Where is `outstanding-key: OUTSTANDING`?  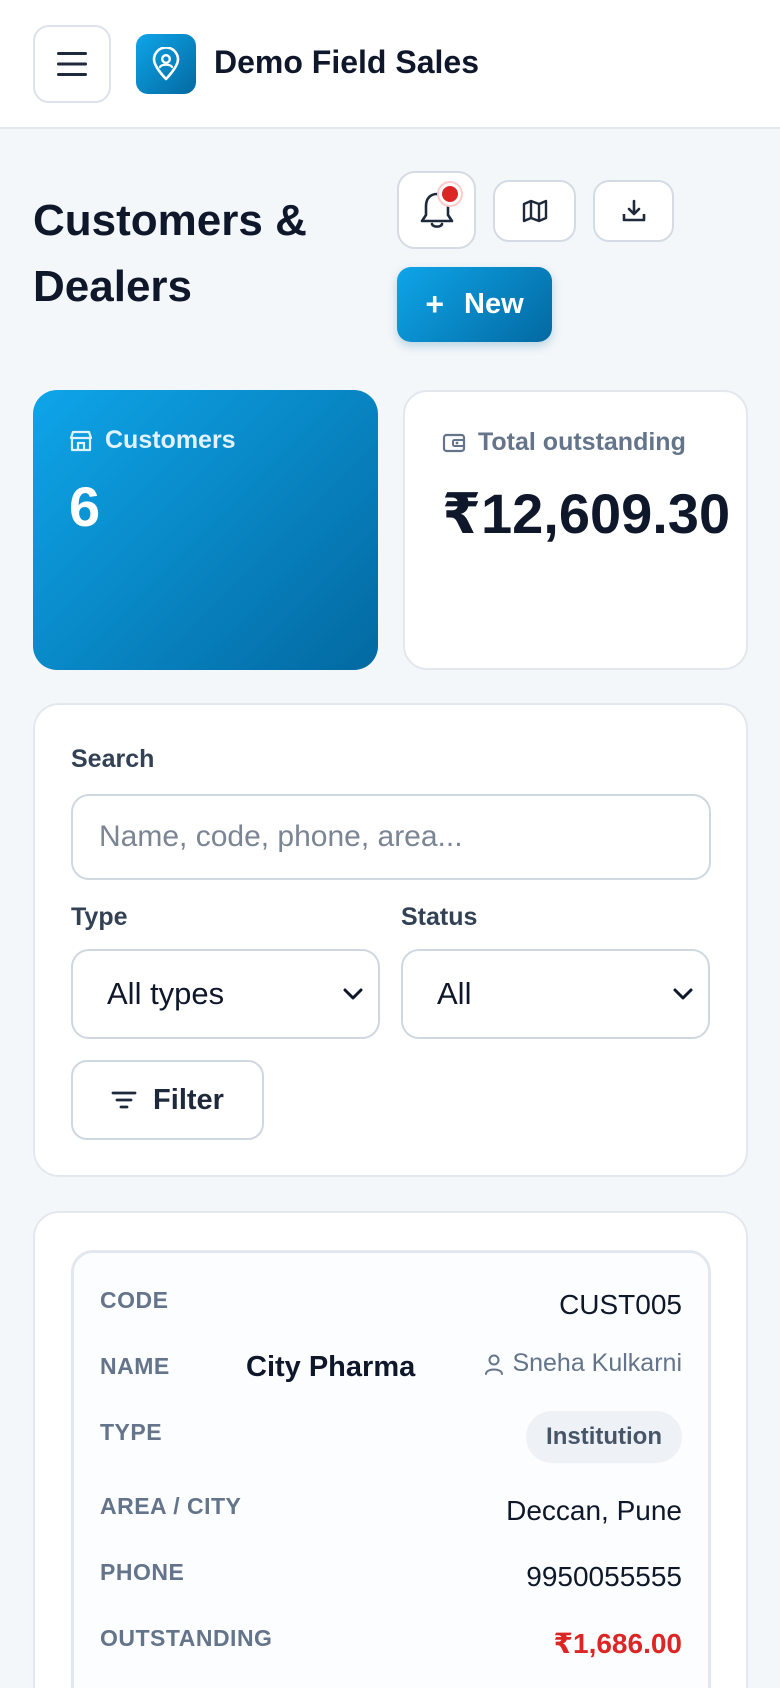
outstanding-key: OUTSTANDING is located at coordinates (186, 1638).